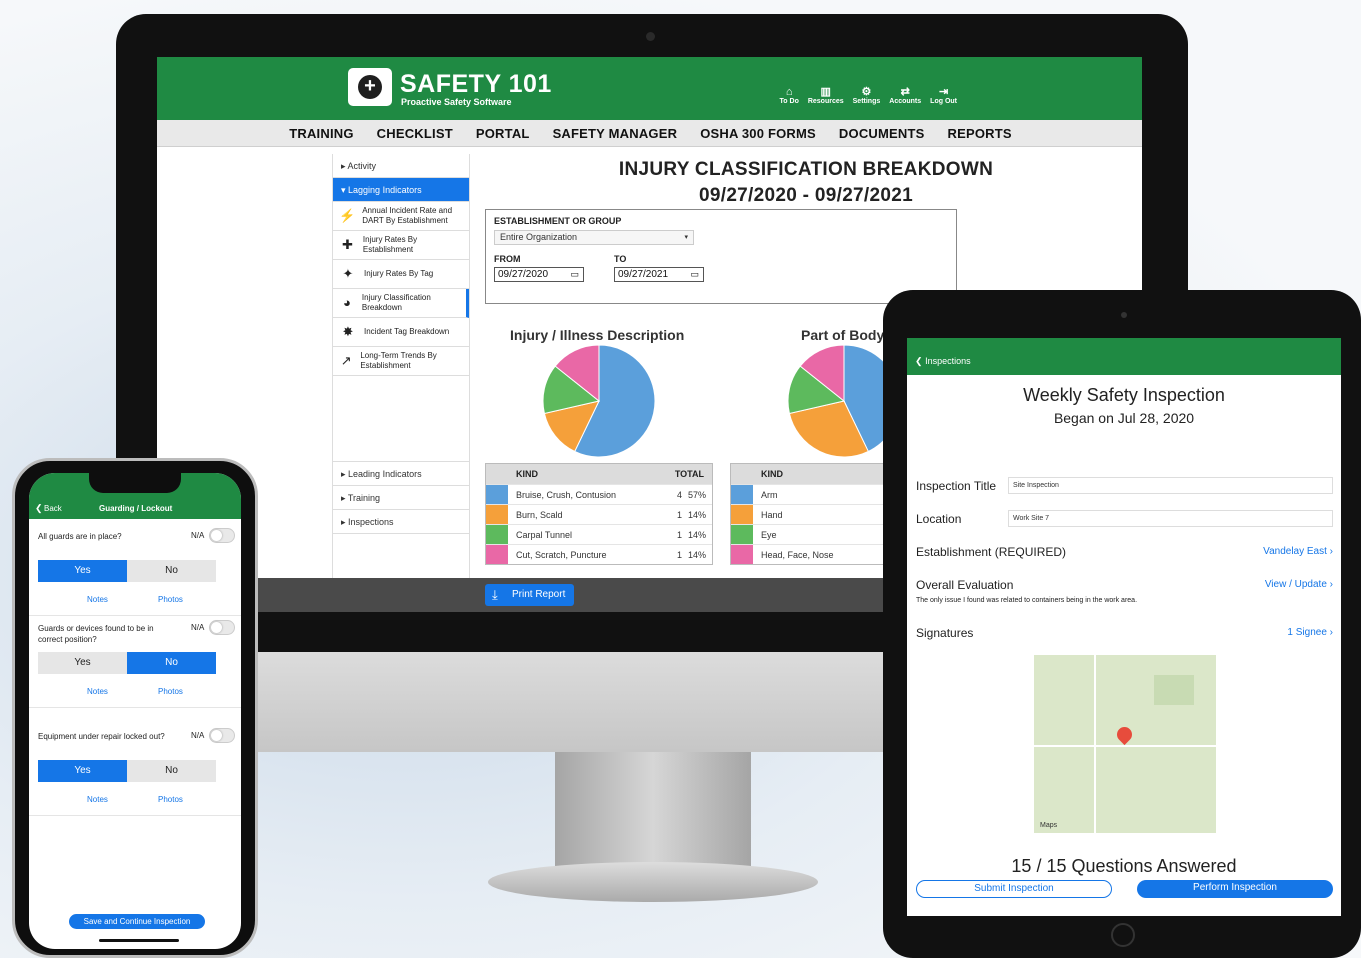  Describe the element at coordinates (1298, 551) in the screenshot. I see `establishment-link: Vandelay East ›` at that location.